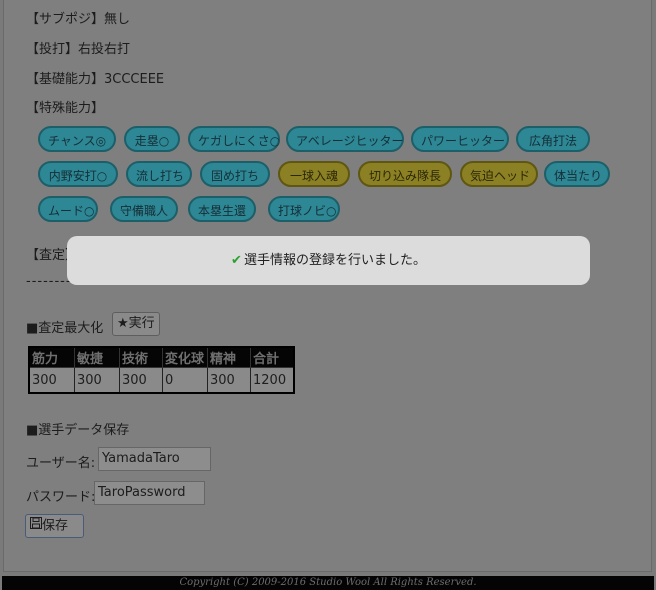  I want to click on special-ability-label: 【特殊能力】, so click(65, 108).